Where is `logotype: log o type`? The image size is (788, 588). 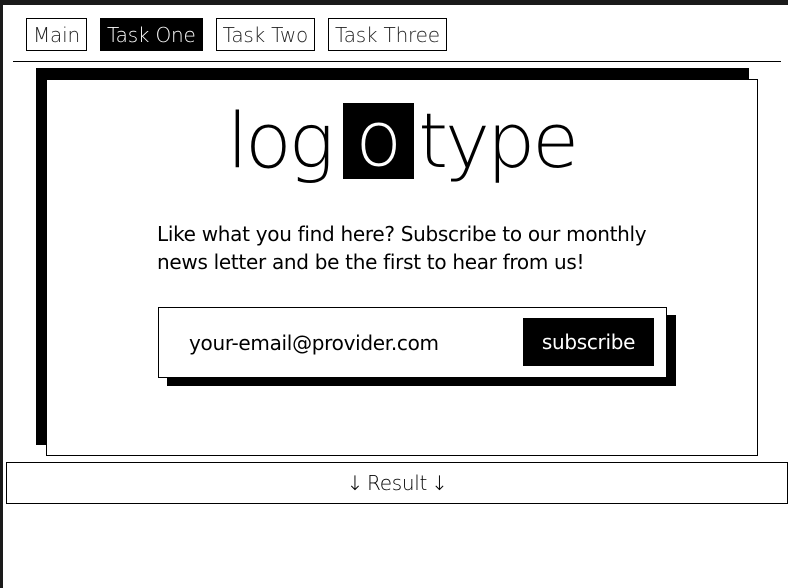 logotype: log o type is located at coordinates (403, 141).